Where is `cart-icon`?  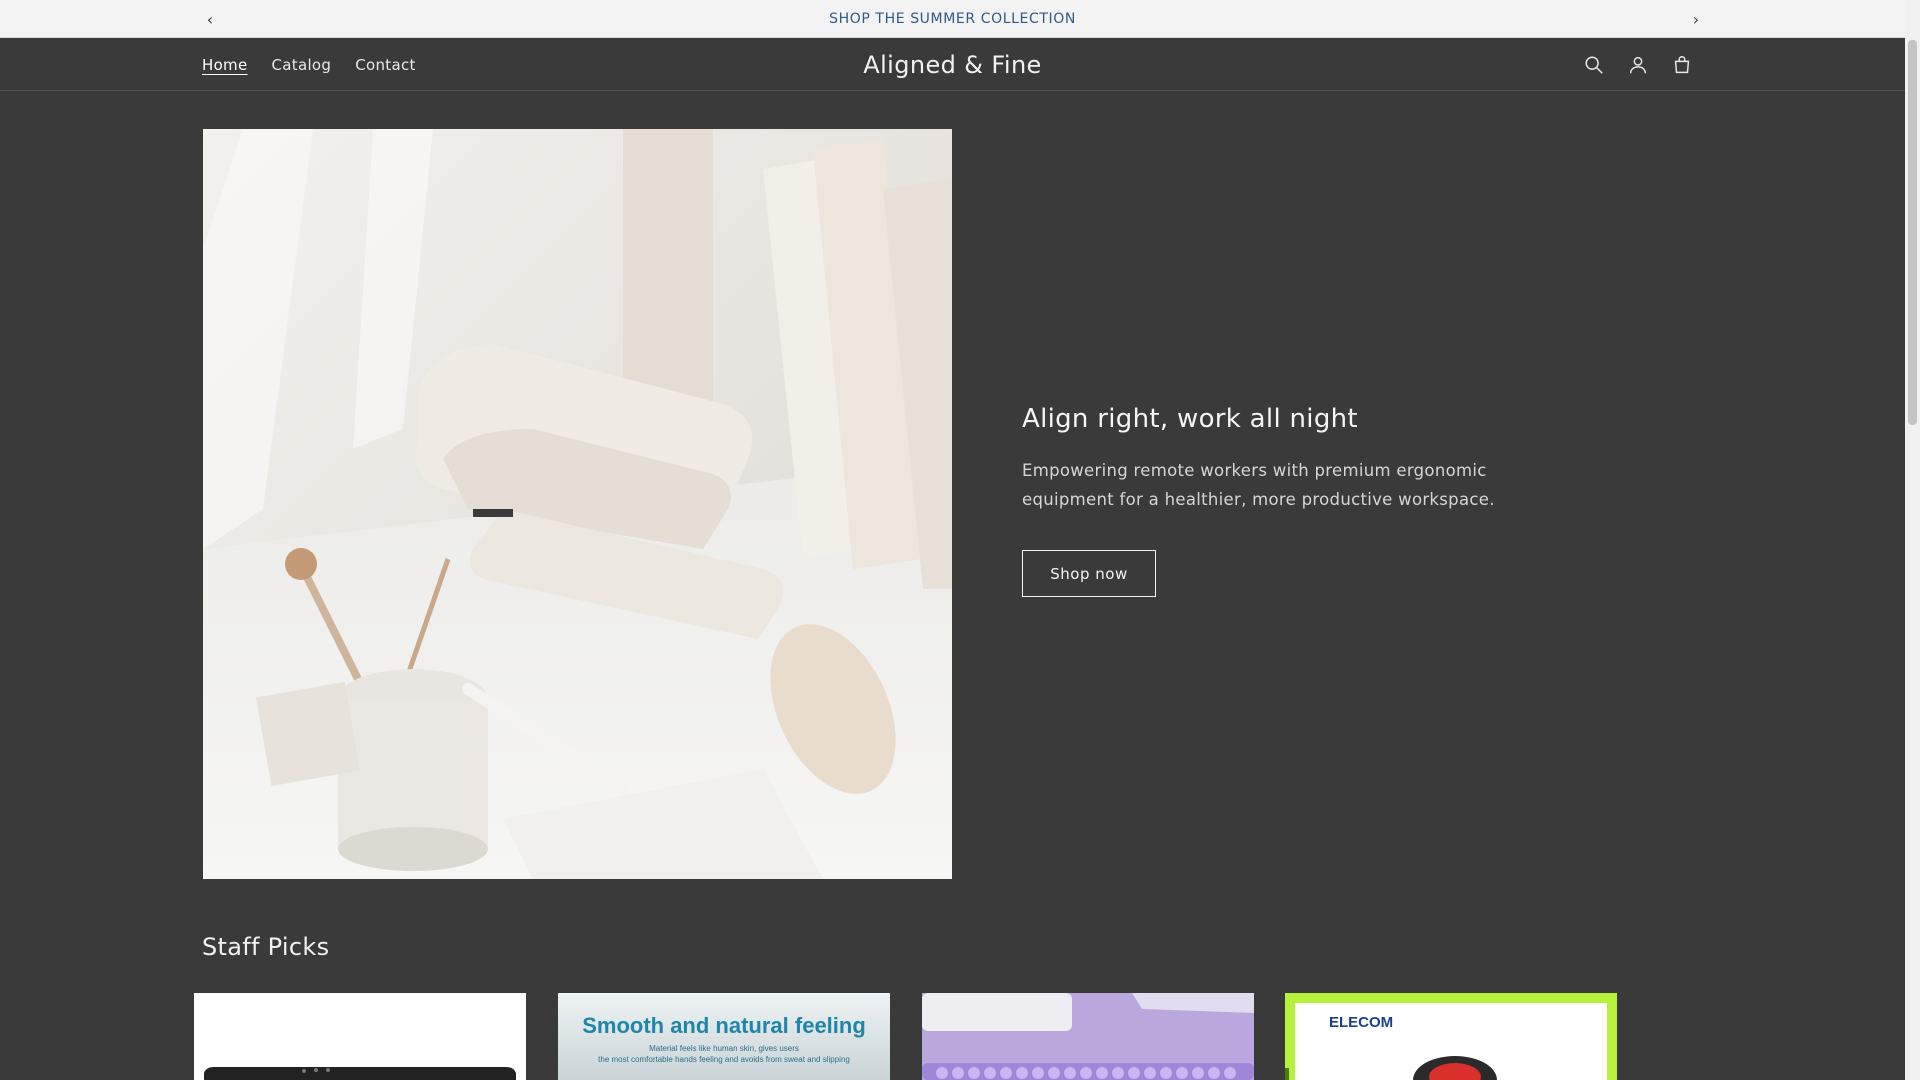
cart-icon is located at coordinates (1682, 65).